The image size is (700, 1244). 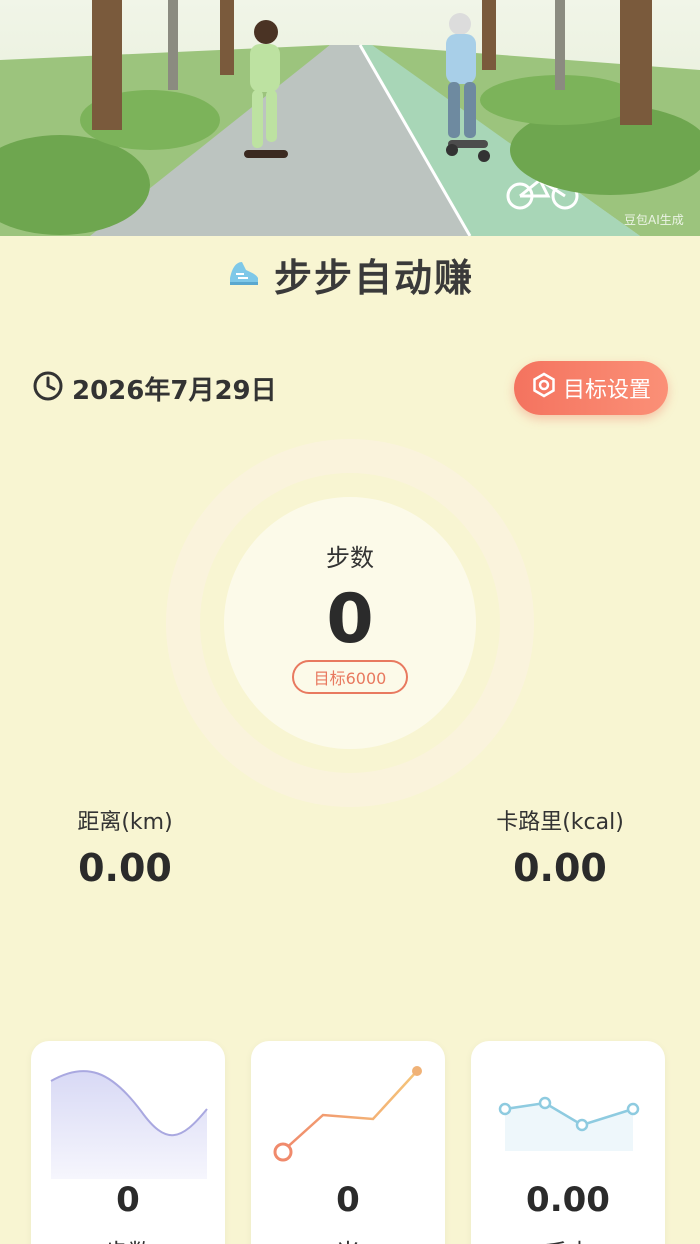 I want to click on steps-label: 步数, so click(x=350, y=558).